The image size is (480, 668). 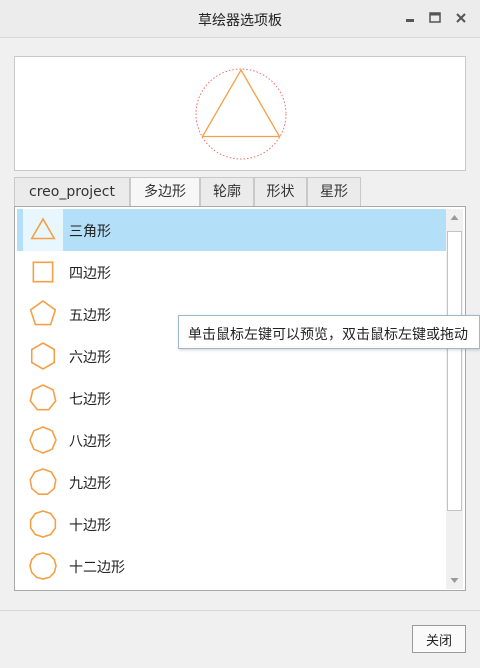 I want to click on hint-tooltip: 单击鼠标左键可以预览，双击鼠标左键或拖动, so click(x=329, y=332).